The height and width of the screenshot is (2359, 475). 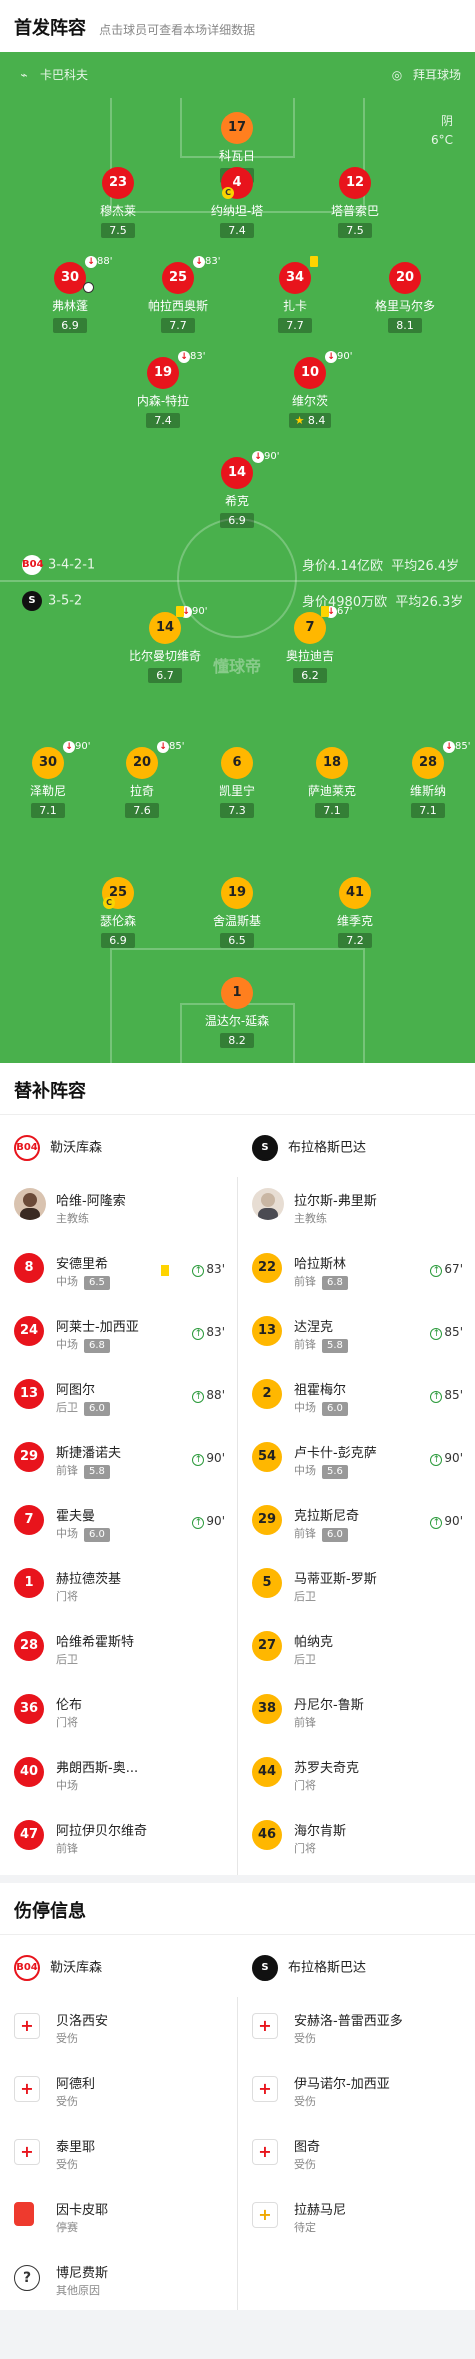 What do you see at coordinates (356, 1397) in the screenshot?
I see `sub-row: 2 祖霍梅尔 中场 6.0 ↑ 85'` at bounding box center [356, 1397].